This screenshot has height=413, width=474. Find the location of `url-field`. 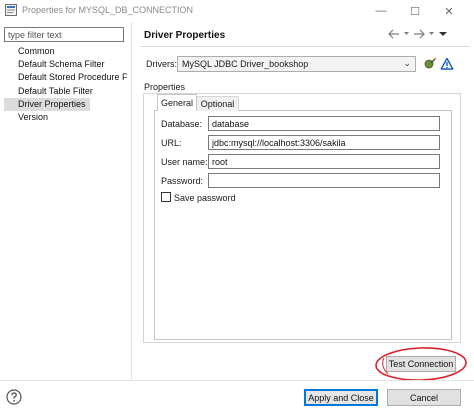

url-field is located at coordinates (324, 142).